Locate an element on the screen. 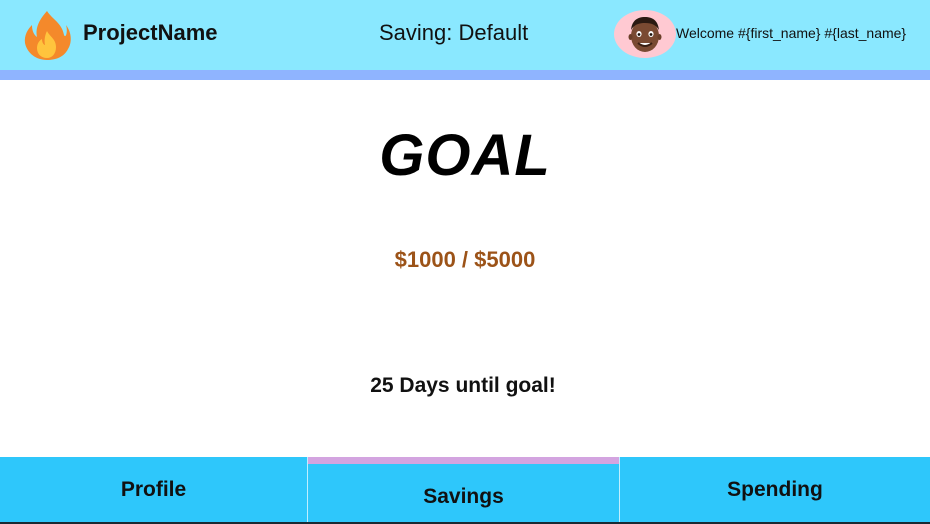  user-avatar-icon is located at coordinates (645, 34).